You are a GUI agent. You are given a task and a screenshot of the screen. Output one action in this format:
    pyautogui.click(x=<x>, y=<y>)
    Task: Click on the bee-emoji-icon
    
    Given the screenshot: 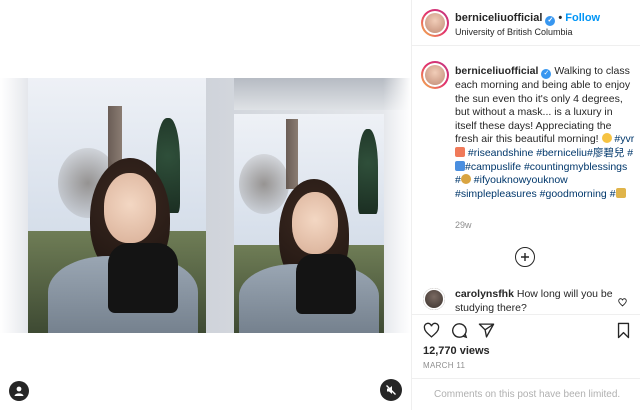 What is the action you would take?
    pyautogui.click(x=620, y=192)
    